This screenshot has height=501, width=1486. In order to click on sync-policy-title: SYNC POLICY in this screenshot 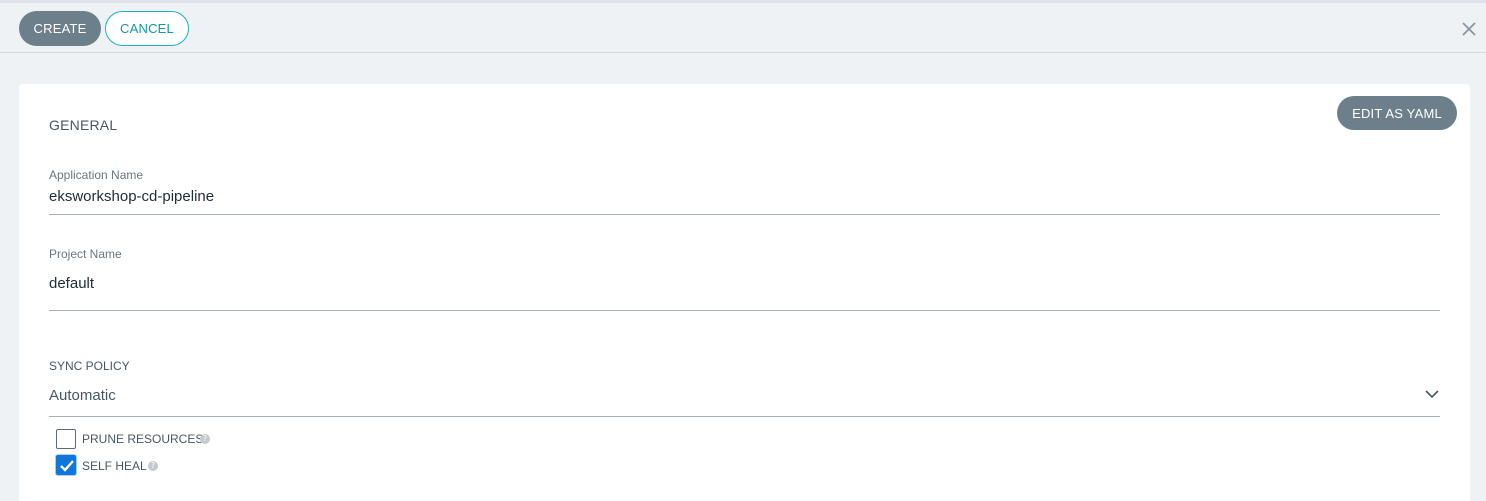, I will do `click(89, 366)`.